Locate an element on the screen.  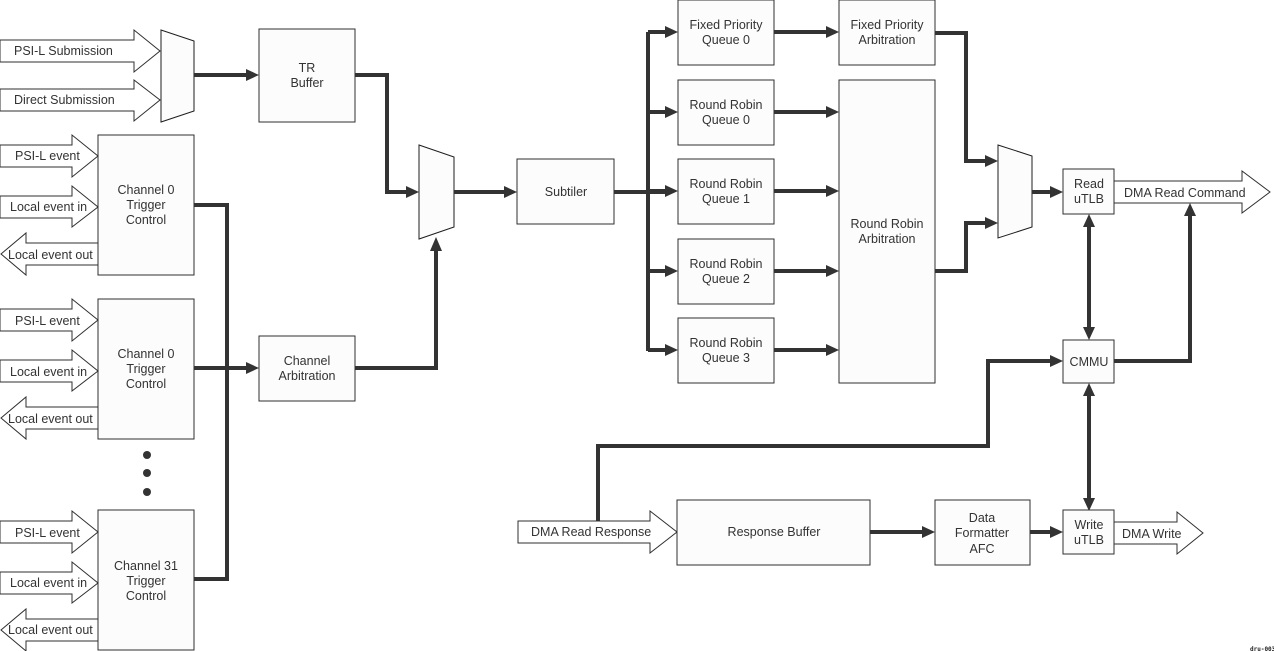
channel-arbitration-line1: Channel is located at coordinates (307, 361).